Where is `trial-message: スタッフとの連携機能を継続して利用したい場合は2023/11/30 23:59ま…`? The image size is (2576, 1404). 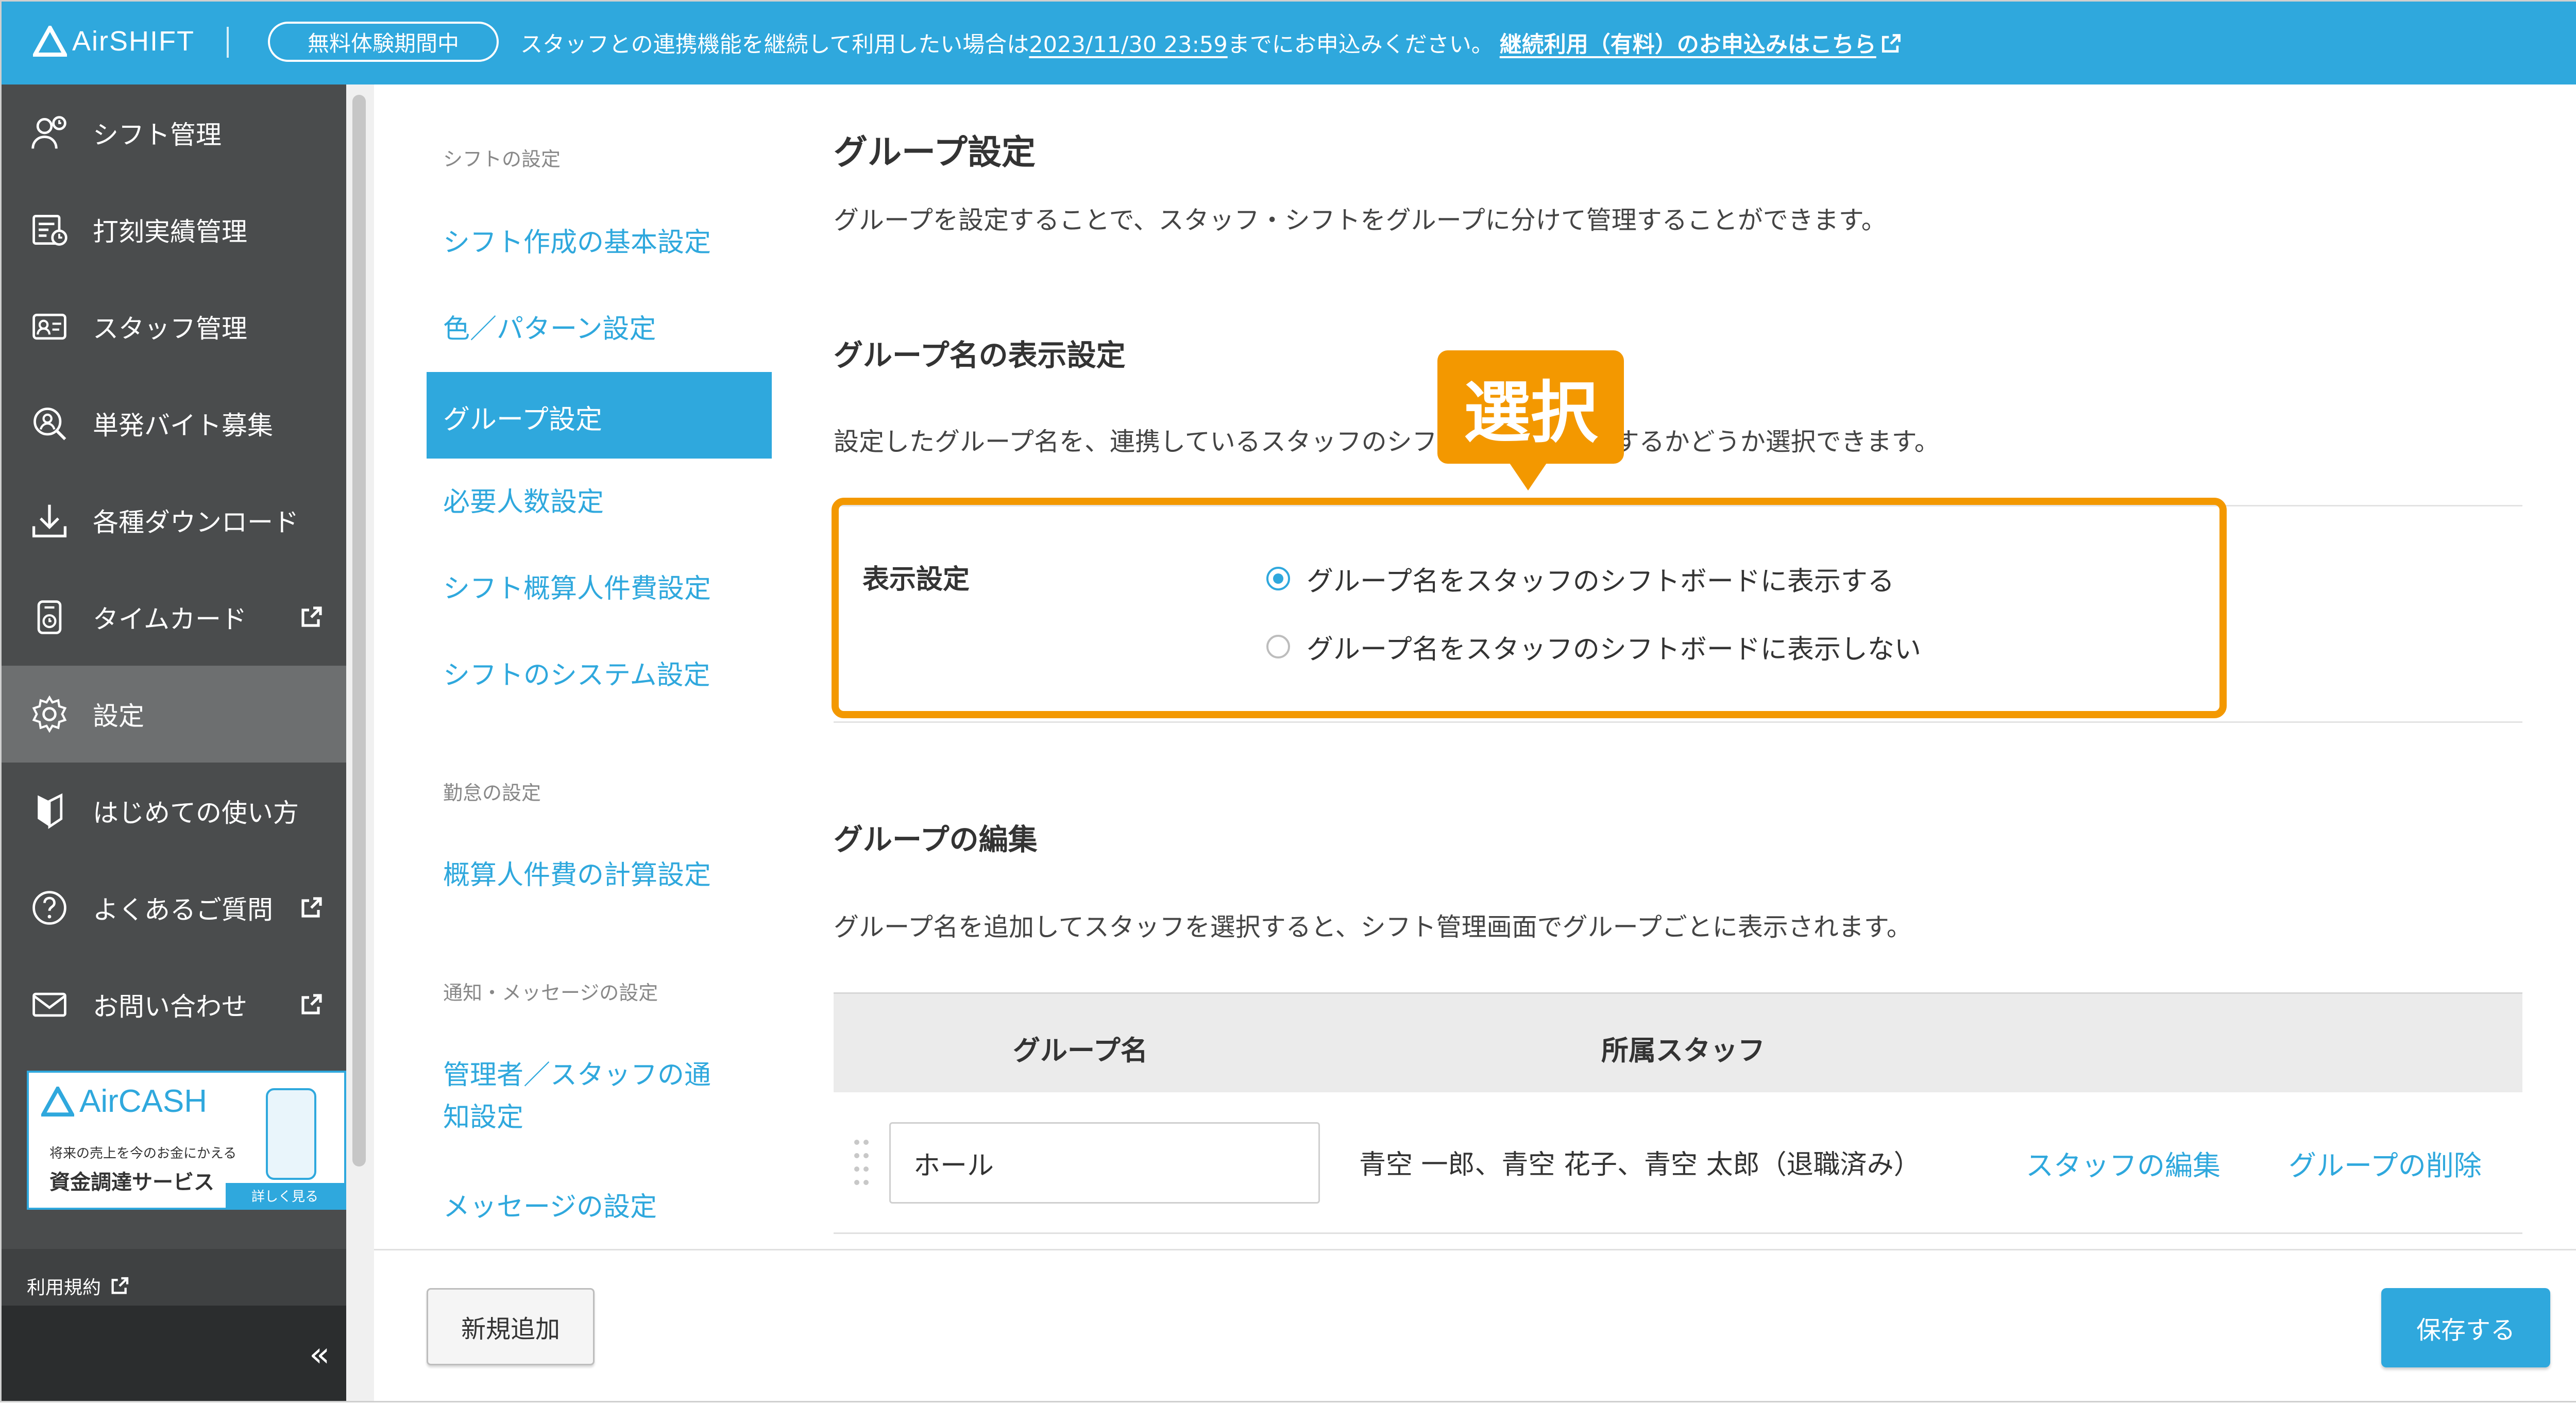 trial-message: スタッフとの連携機能を継続して利用したい場合は2023/11/30 23:59ま… is located at coordinates (1211, 43).